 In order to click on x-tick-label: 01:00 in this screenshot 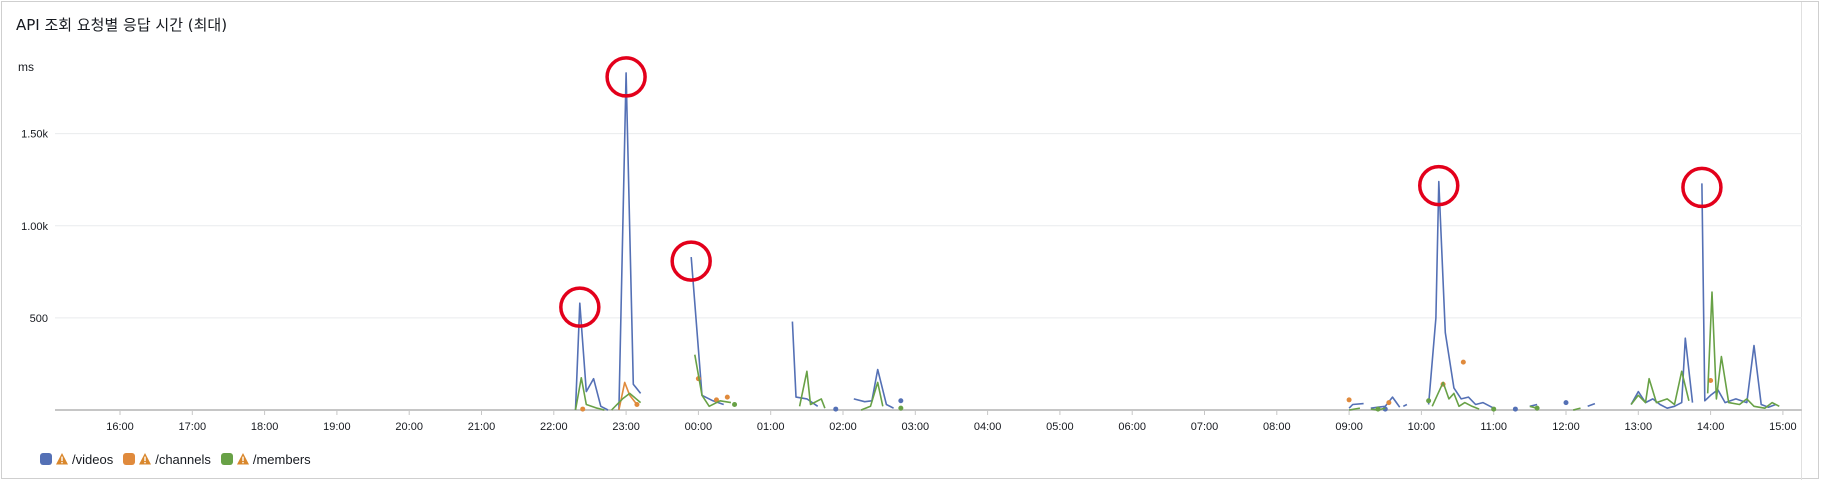, I will do `click(771, 427)`.